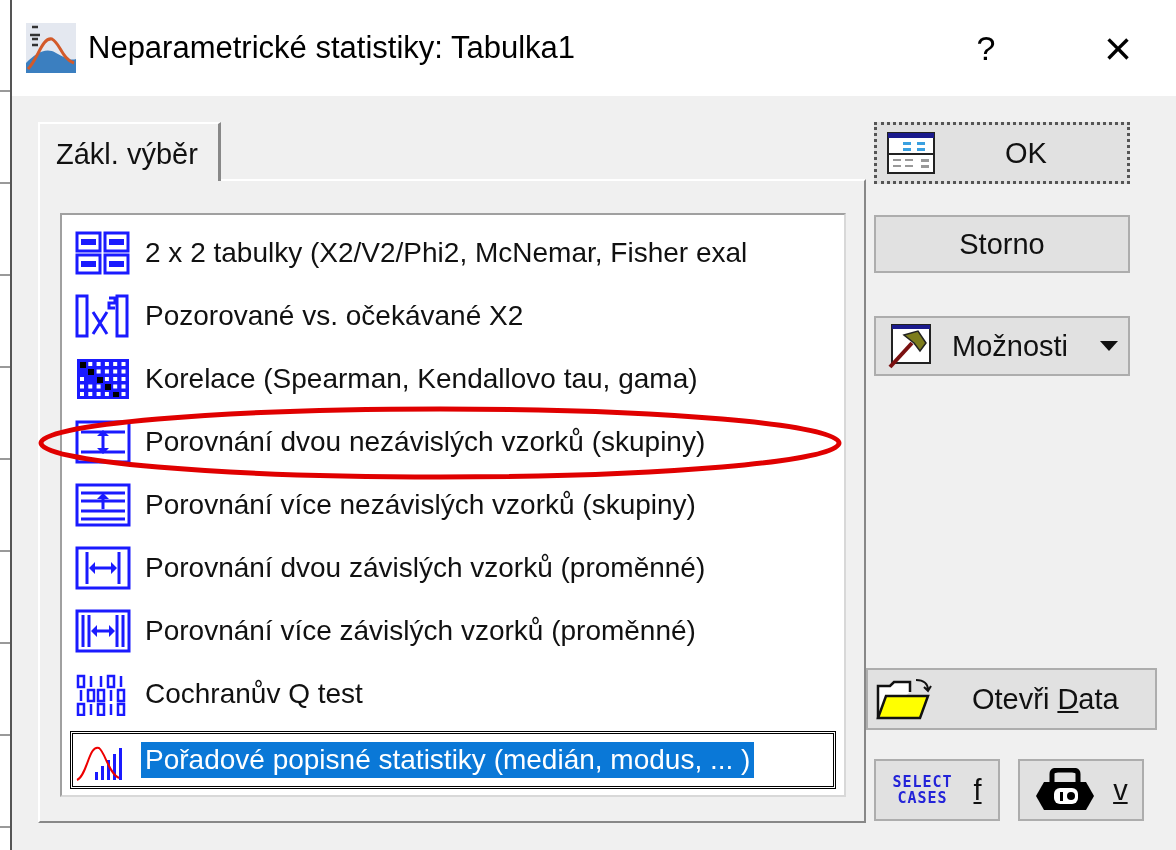 Image resolution: width=1176 pixels, height=850 pixels. What do you see at coordinates (911, 153) in the screenshot?
I see `spreadsheet-icon` at bounding box center [911, 153].